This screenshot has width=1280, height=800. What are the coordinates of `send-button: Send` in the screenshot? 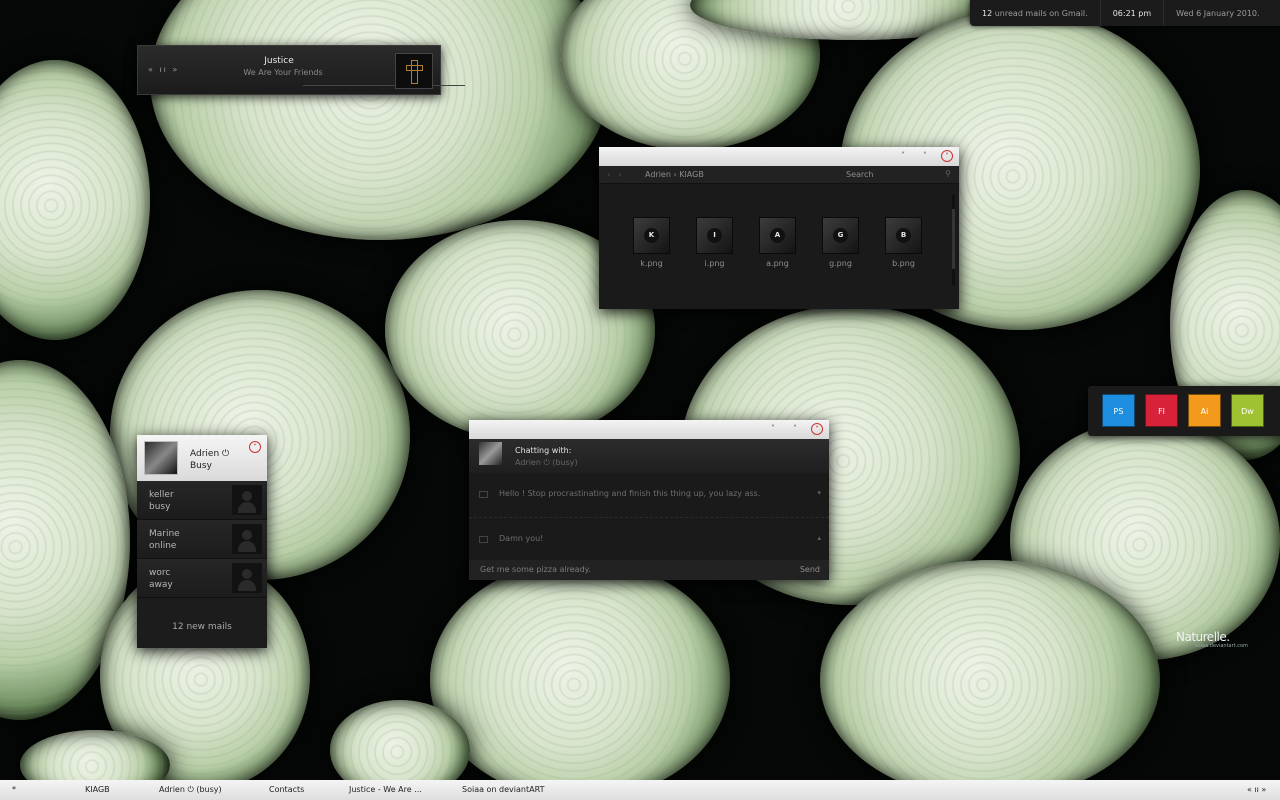 It's located at (810, 569).